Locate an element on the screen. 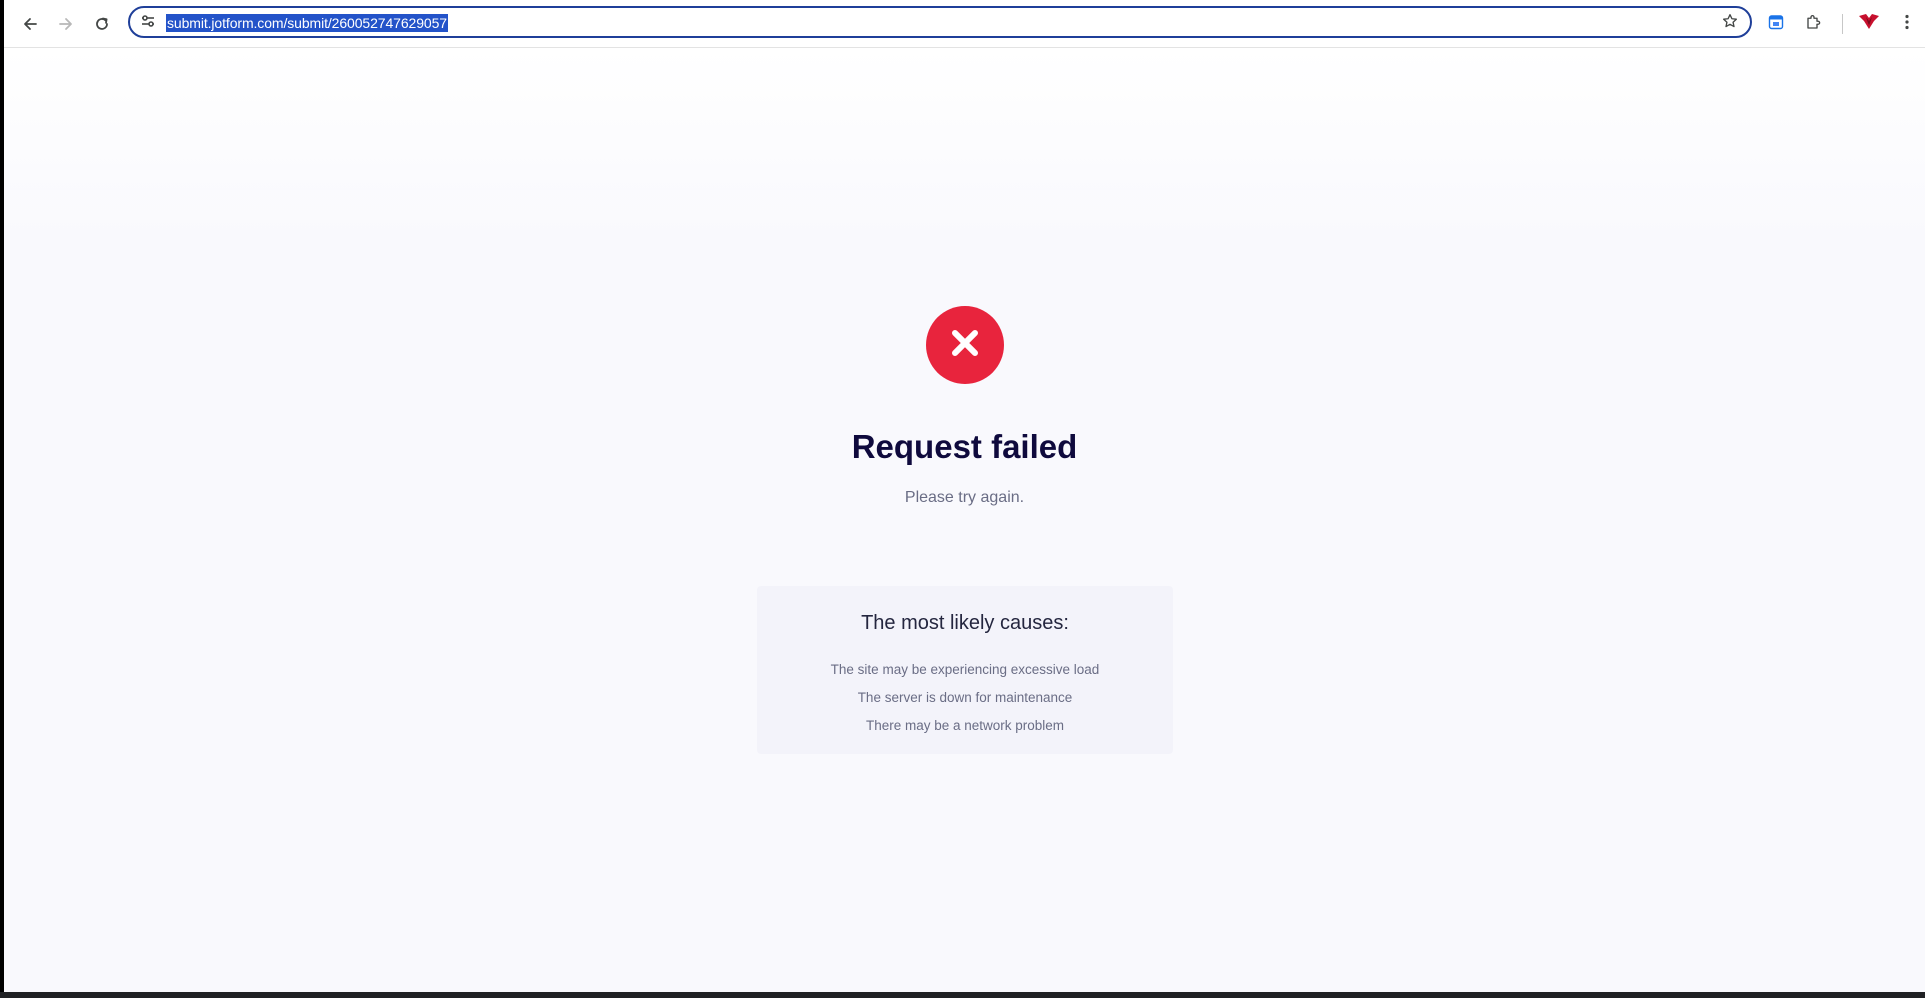 This screenshot has height=998, width=1925. error-status-badge is located at coordinates (965, 345).